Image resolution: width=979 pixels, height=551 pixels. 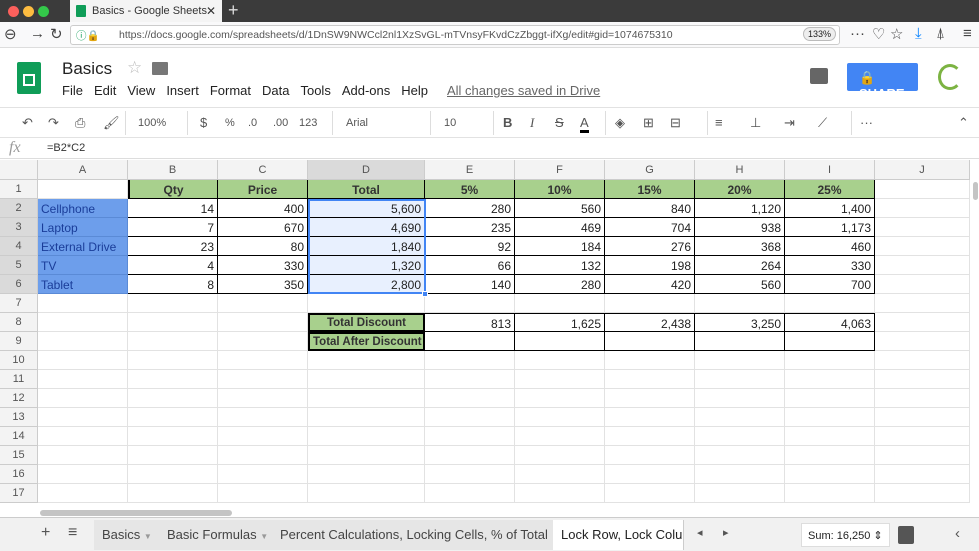 What do you see at coordinates (173, 493) in the screenshot?
I see `cell-B17` at bounding box center [173, 493].